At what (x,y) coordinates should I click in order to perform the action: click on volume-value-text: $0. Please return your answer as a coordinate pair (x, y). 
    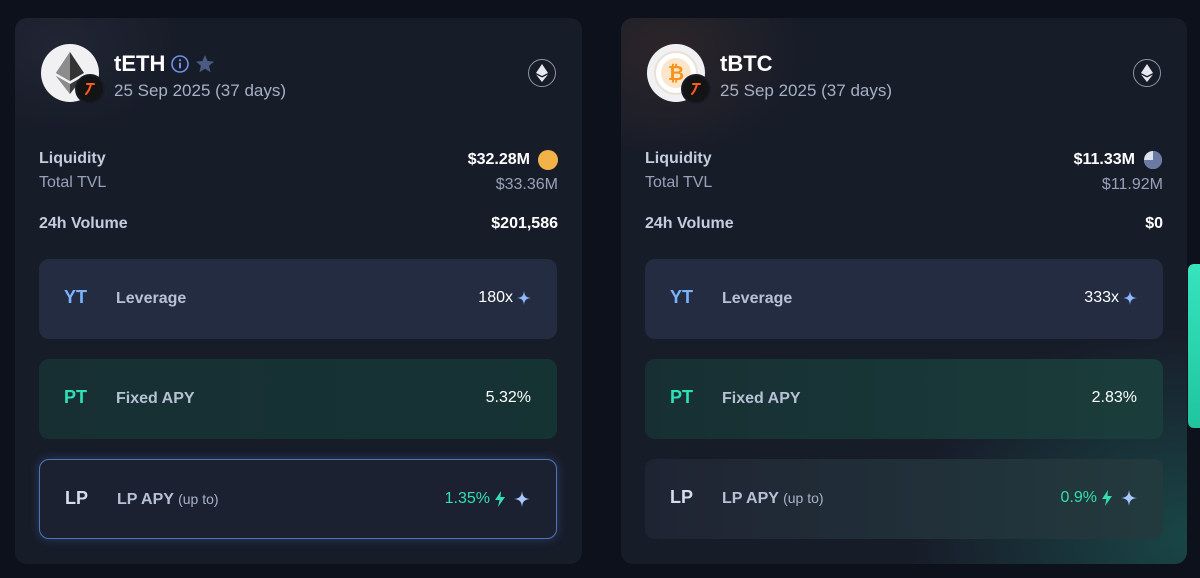
    Looking at the image, I should click on (1154, 223).